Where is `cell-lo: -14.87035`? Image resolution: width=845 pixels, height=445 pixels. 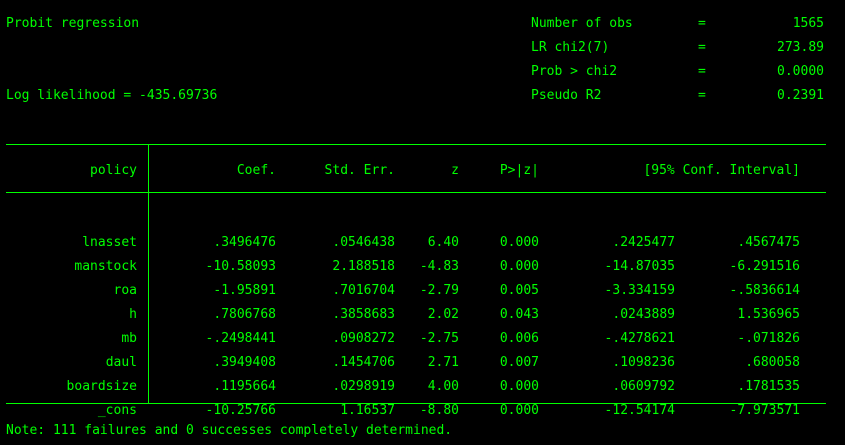 cell-lo: -14.87035 is located at coordinates (639, 266).